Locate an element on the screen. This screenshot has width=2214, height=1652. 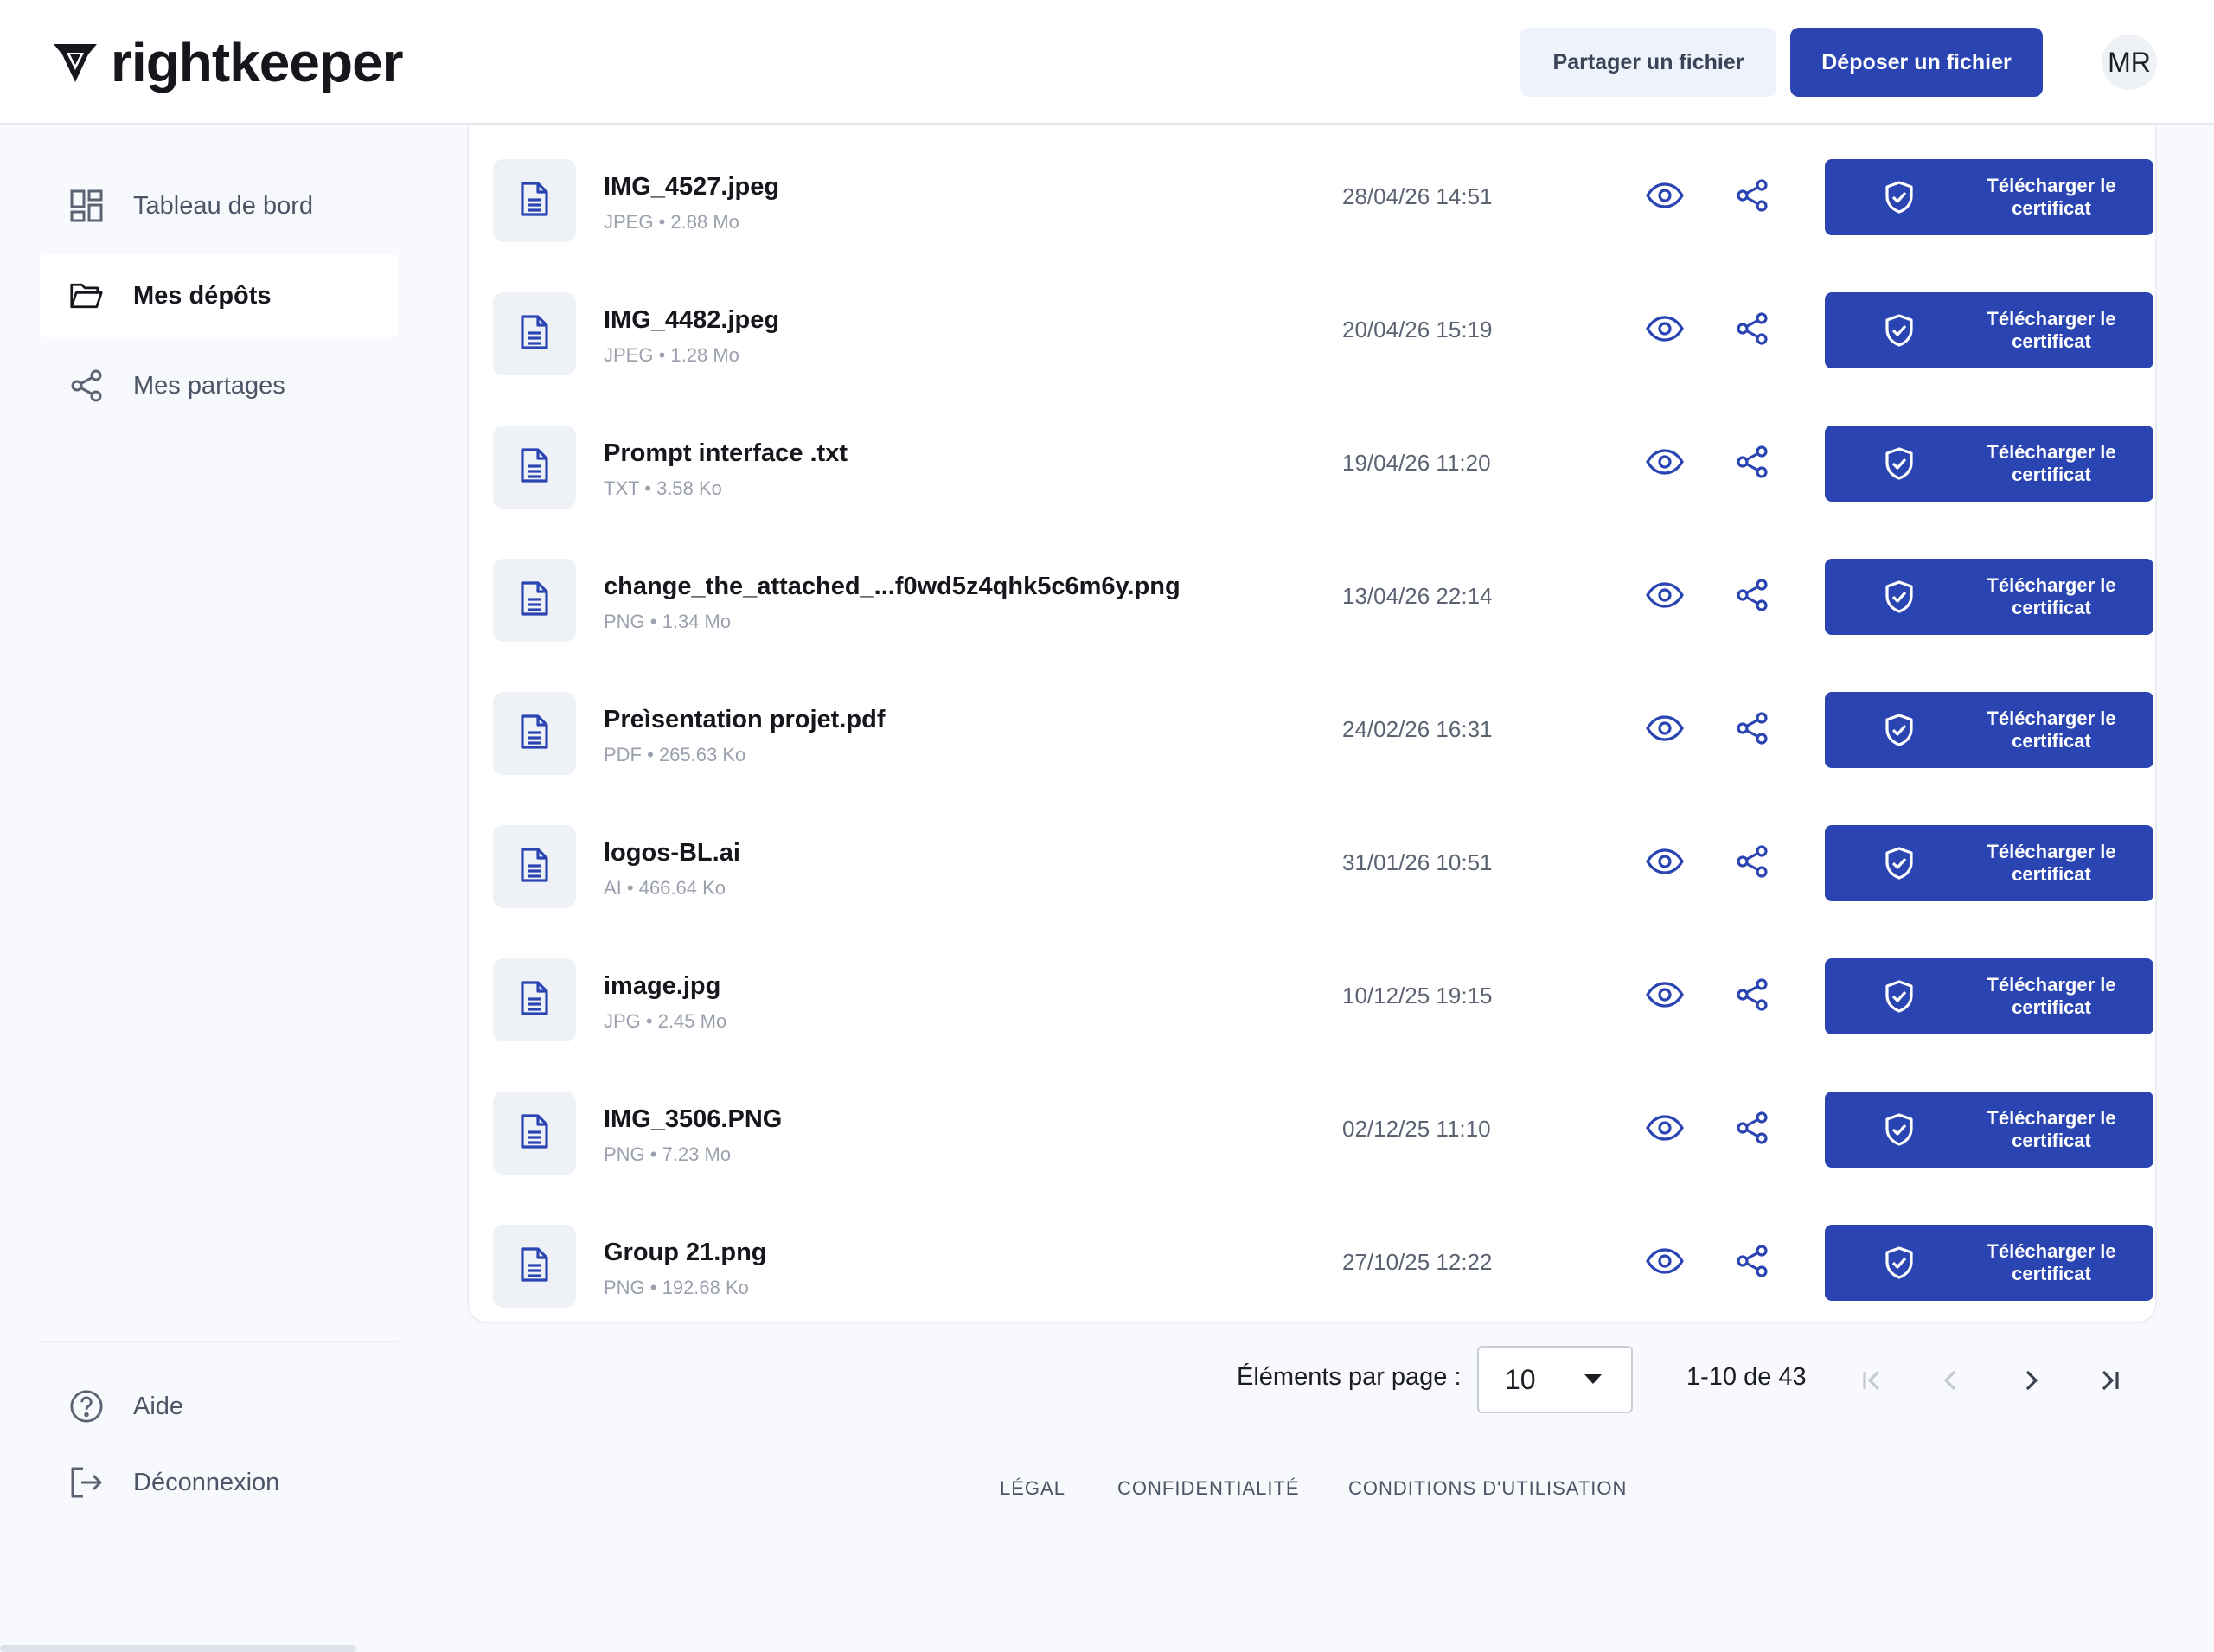
per-page-select: 10 is located at coordinates (1555, 1379).